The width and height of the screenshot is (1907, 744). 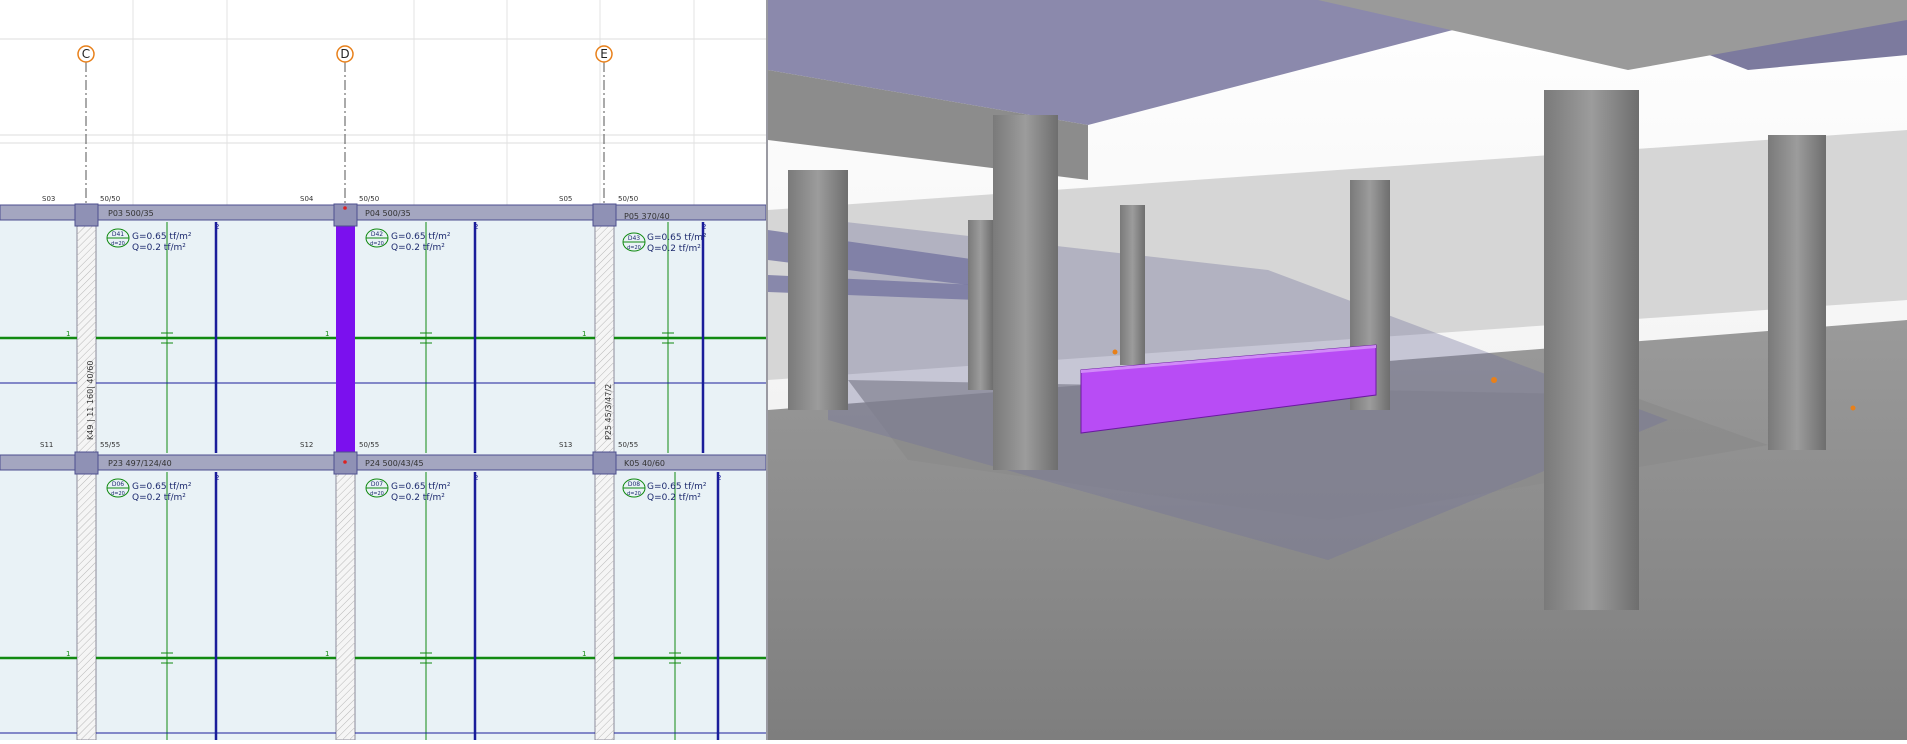 I want to click on svg-text: D06, so click(x=118, y=484).